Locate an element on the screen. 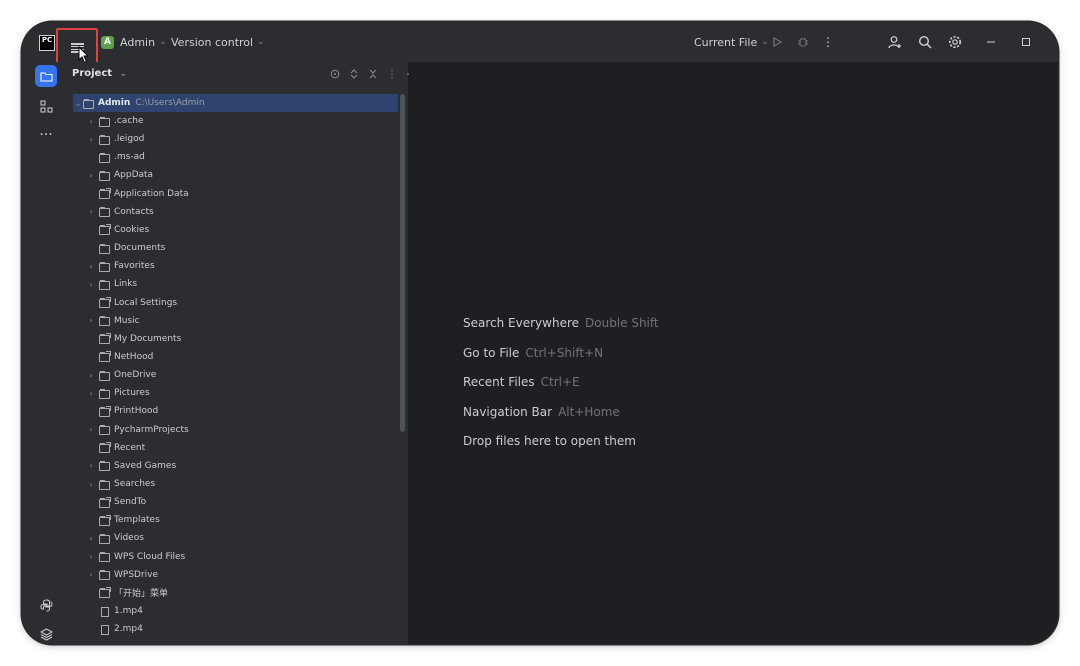  tree-row-label: AppData is located at coordinates (134, 175).